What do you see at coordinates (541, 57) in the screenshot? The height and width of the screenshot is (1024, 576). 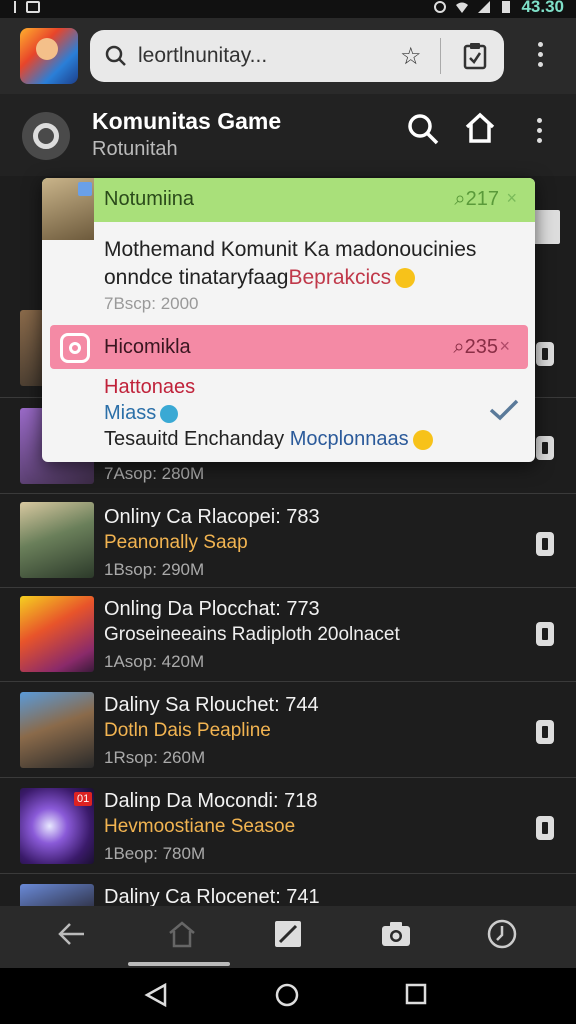 I see `browser-menu-icon` at bounding box center [541, 57].